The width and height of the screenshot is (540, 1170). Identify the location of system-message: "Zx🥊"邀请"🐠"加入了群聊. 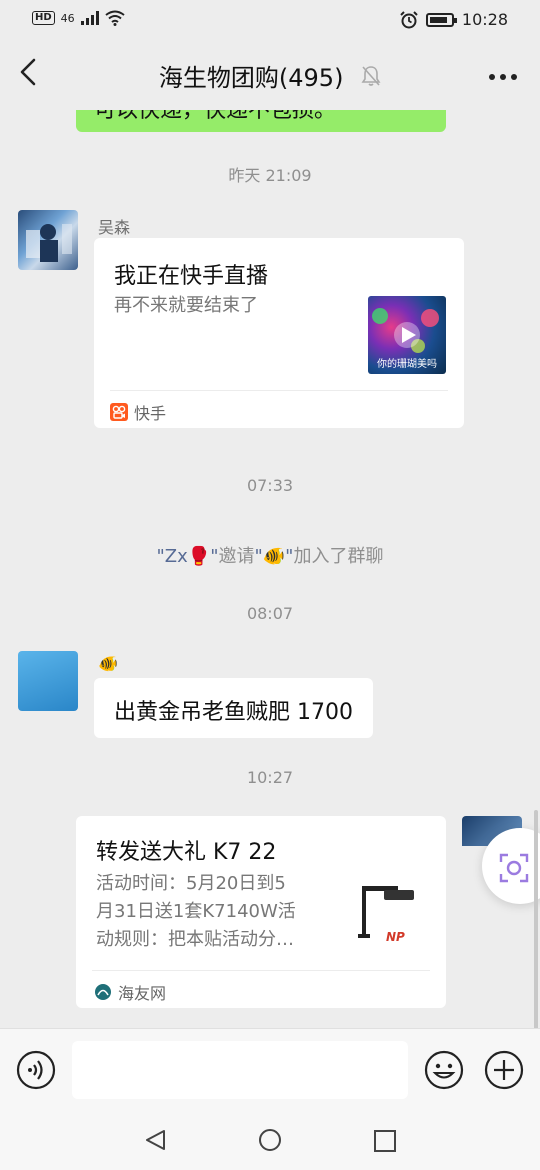
(270, 555).